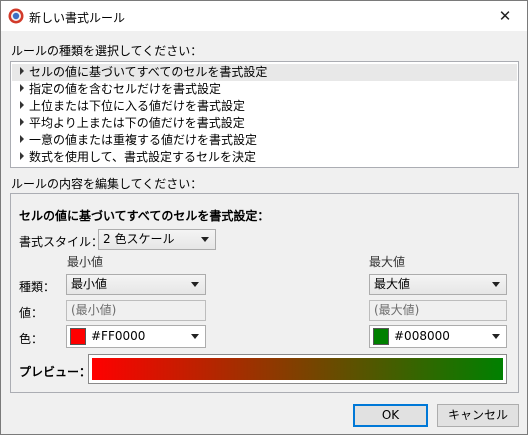  Describe the element at coordinates (139, 239) in the screenshot. I see `format-style-value: 2 色スケール` at that location.